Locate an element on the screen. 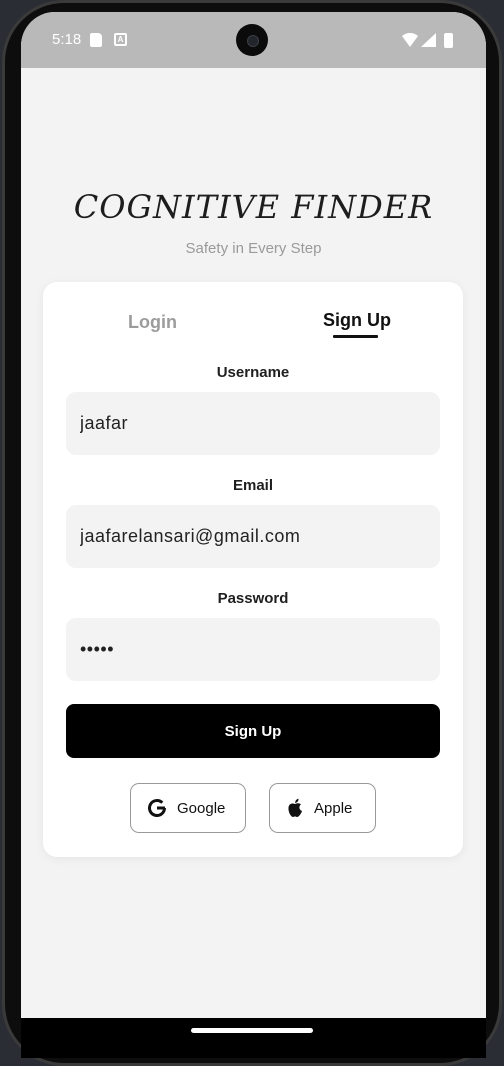  status-bar: 5:18 A is located at coordinates (253, 40).